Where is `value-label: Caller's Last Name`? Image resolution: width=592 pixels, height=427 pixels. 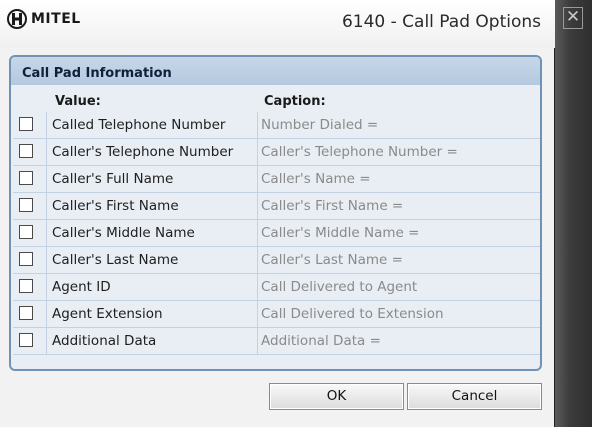 value-label: Caller's Last Name is located at coordinates (115, 260).